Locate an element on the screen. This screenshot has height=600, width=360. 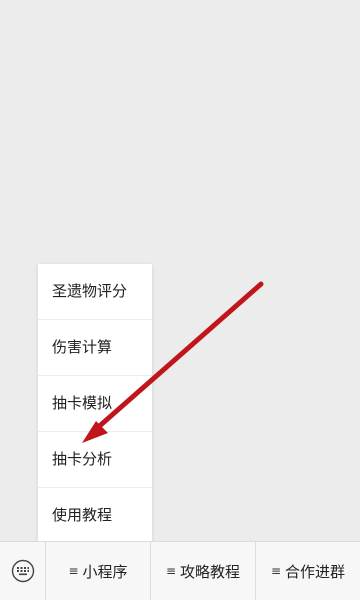
bottom-menu-join-group: ≡ 合作进群 is located at coordinates (308, 571).